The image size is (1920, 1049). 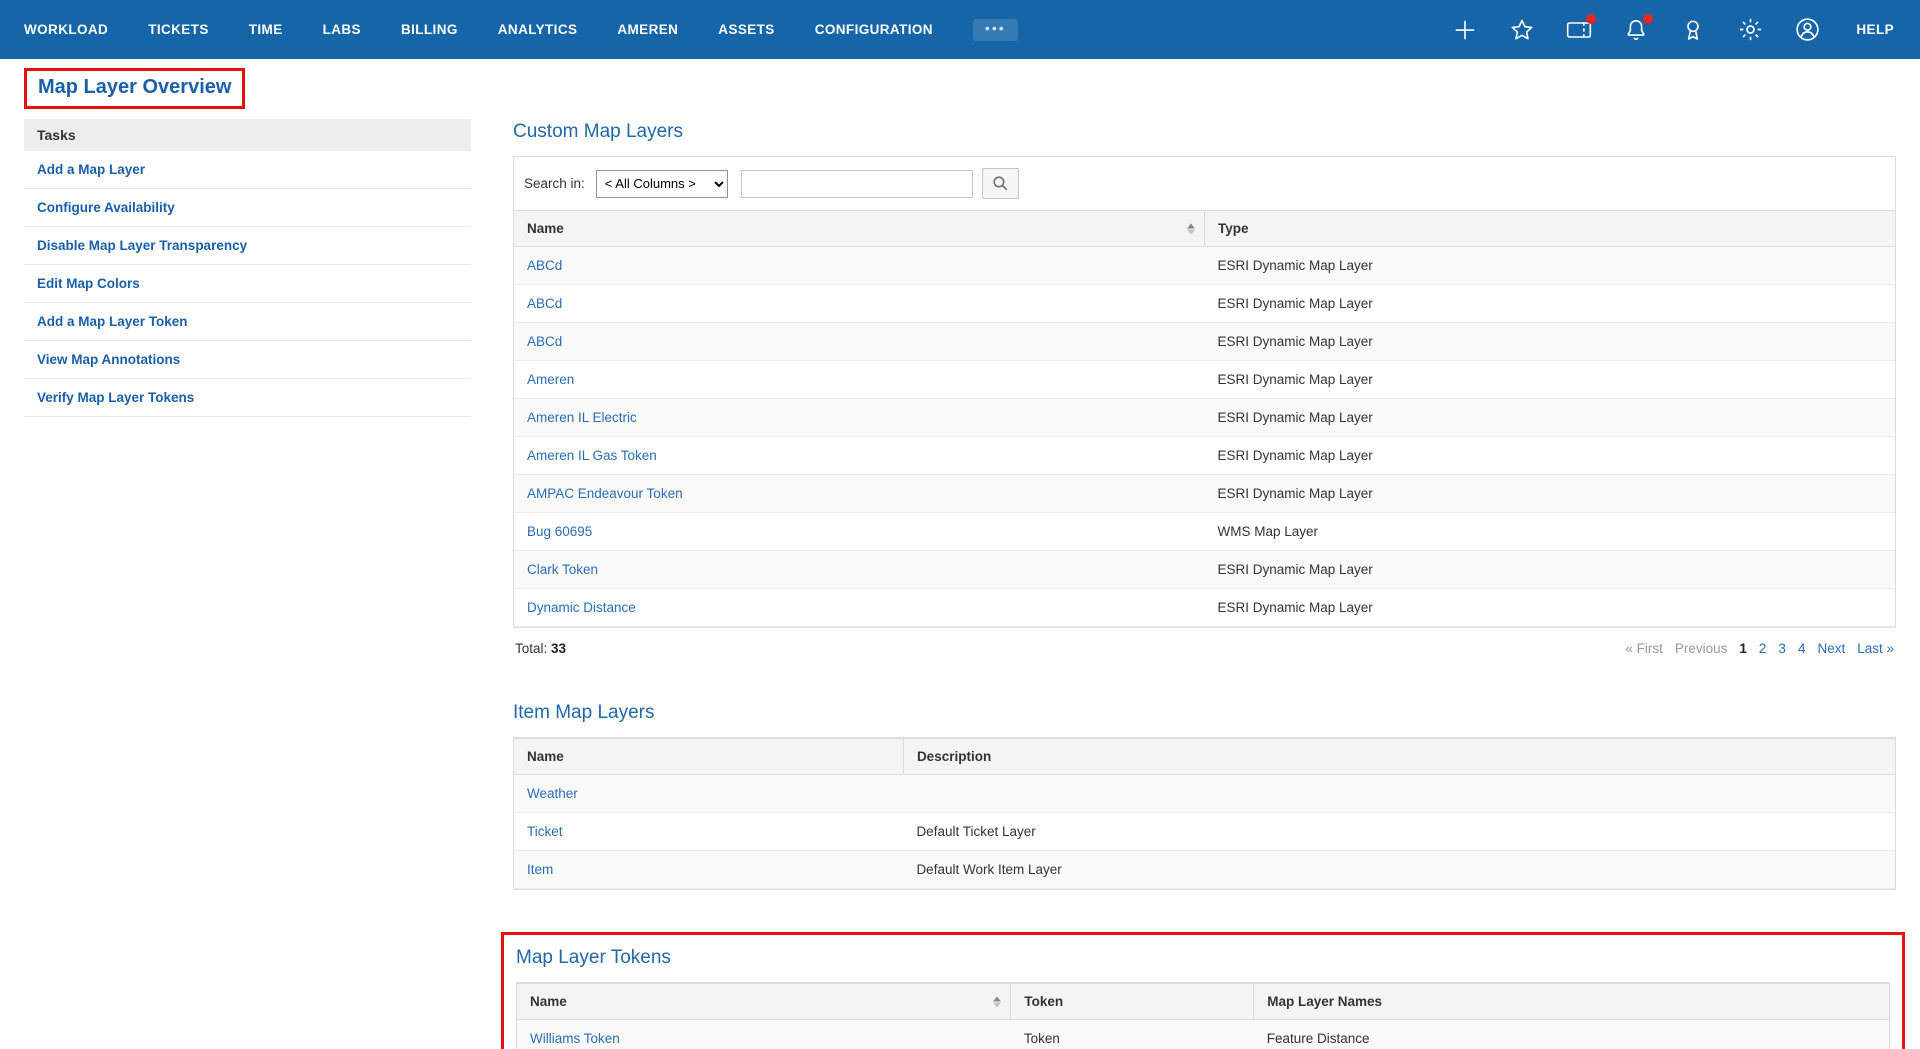 I want to click on search-column-select: < All Columns >, so click(x=661, y=183).